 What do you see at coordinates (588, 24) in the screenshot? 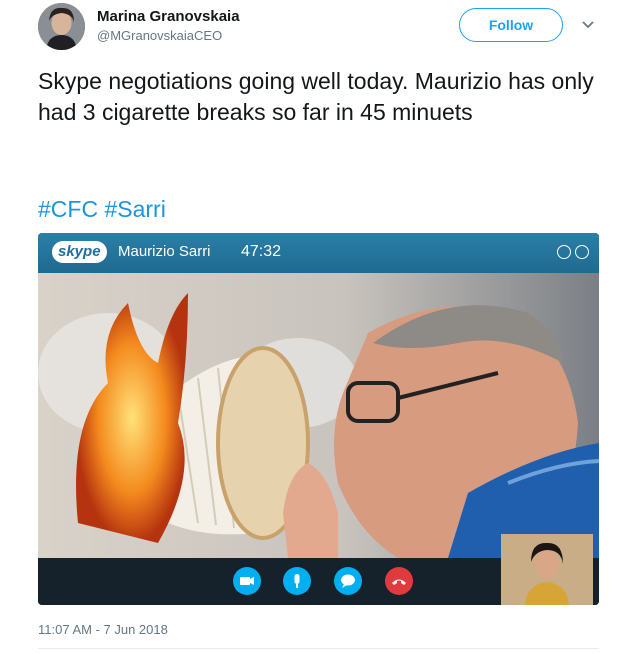
I see `chevron-down-icon` at bounding box center [588, 24].